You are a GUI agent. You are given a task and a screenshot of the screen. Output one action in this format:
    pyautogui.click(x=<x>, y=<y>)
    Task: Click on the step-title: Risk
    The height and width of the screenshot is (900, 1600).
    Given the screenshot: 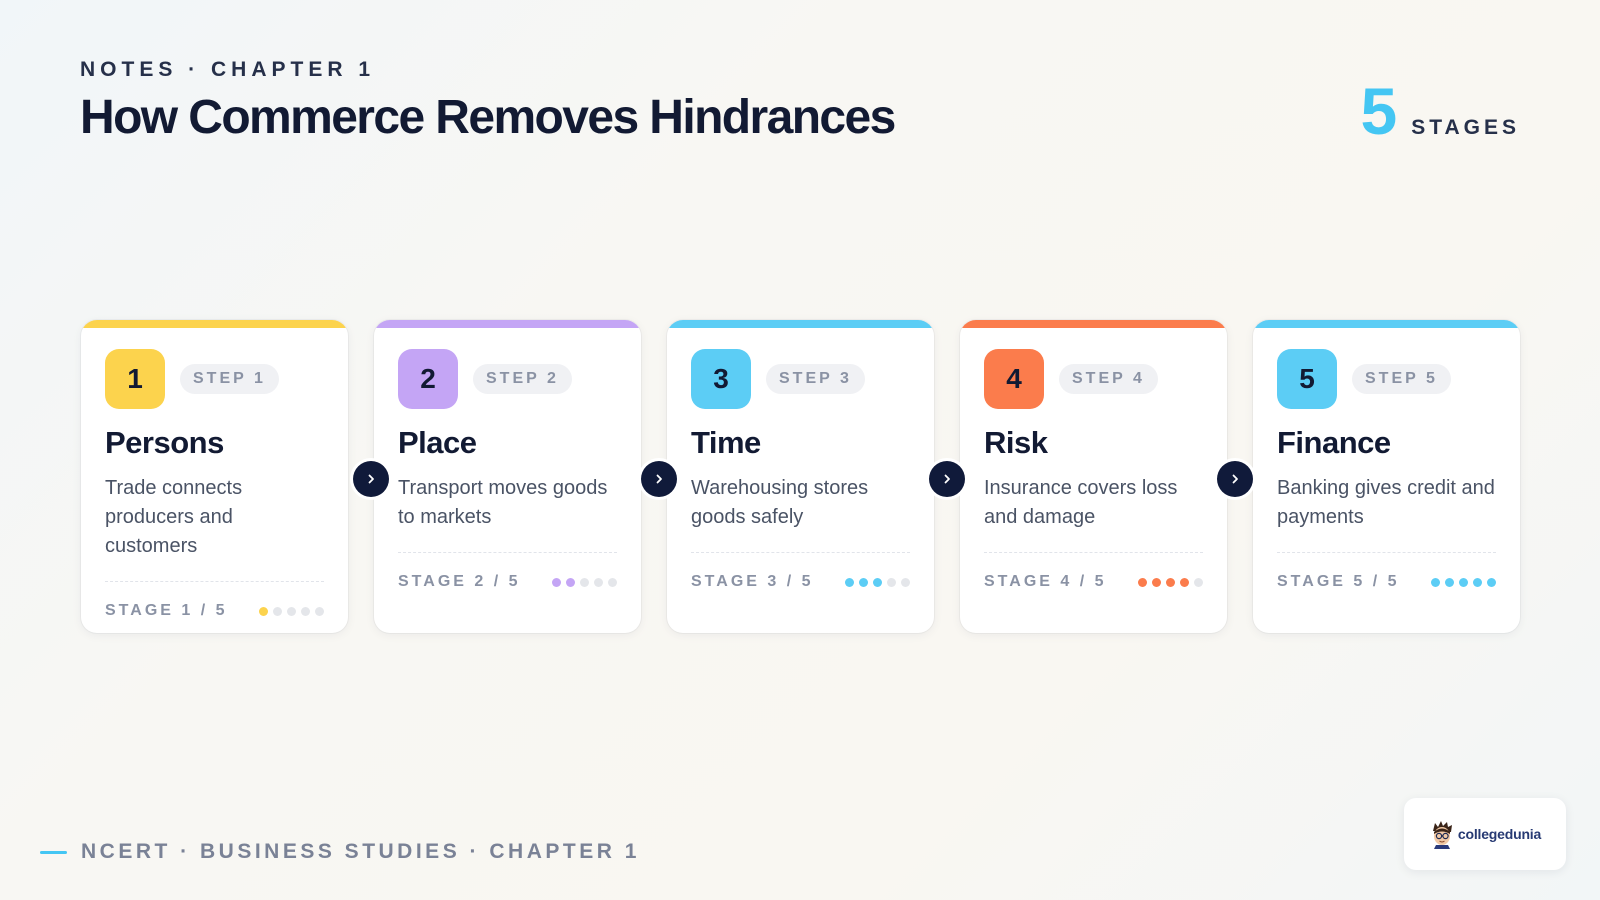 What is the action you would take?
    pyautogui.click(x=1016, y=442)
    